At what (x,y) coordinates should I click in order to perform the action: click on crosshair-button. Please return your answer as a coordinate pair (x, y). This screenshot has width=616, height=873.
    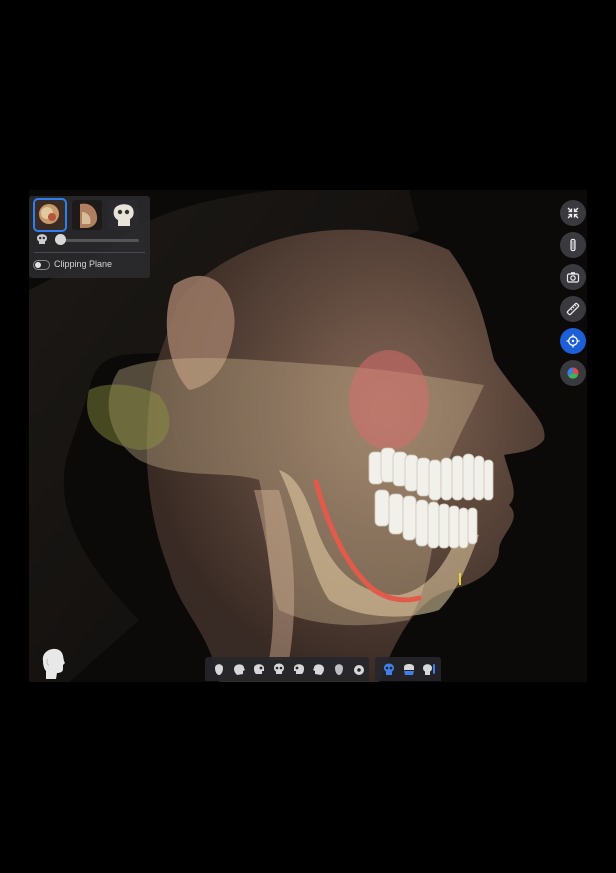
    Looking at the image, I should click on (573, 341).